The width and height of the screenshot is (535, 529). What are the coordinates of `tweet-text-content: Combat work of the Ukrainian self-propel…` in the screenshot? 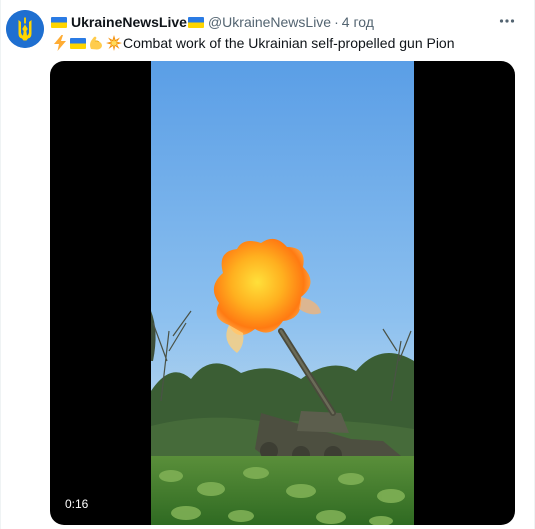 It's located at (289, 43).